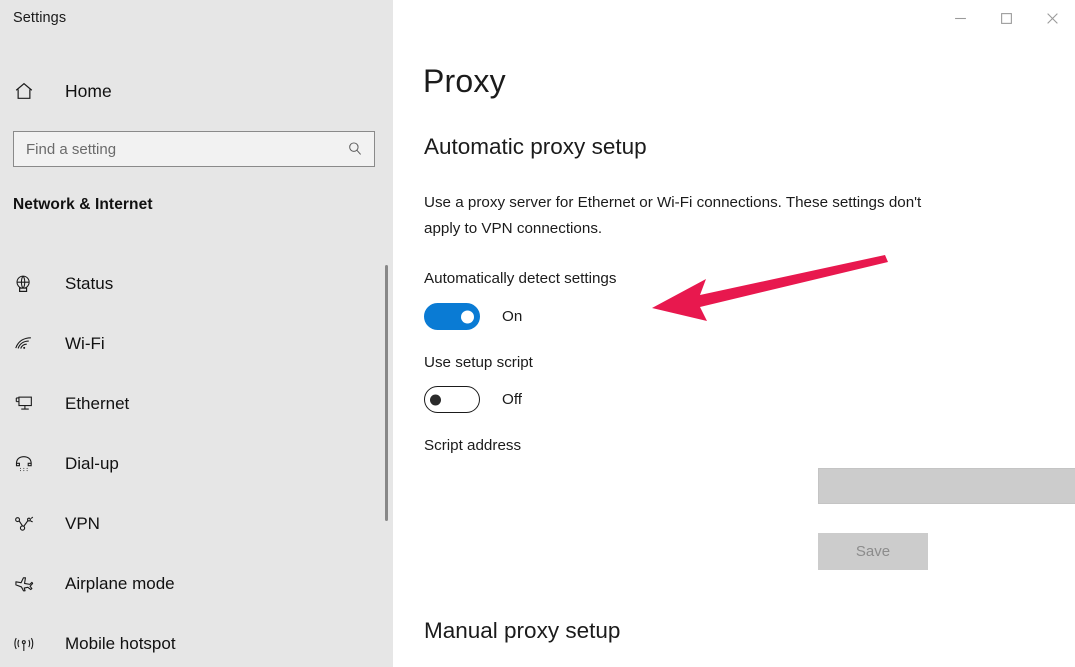  I want to click on app-title: Settings, so click(40, 18).